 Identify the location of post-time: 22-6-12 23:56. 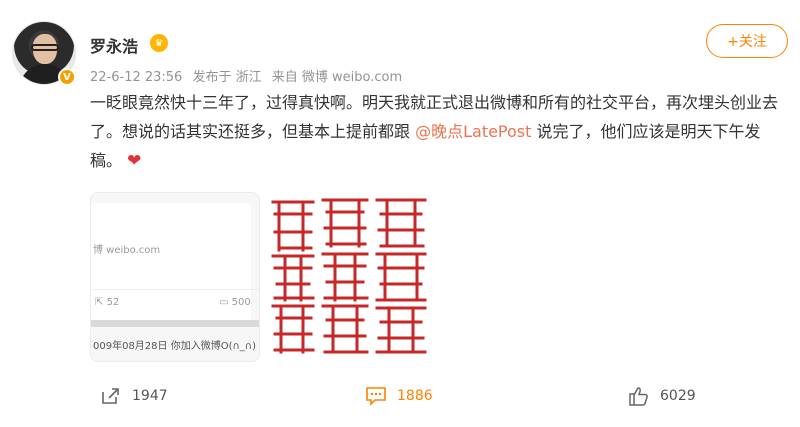
(136, 77).